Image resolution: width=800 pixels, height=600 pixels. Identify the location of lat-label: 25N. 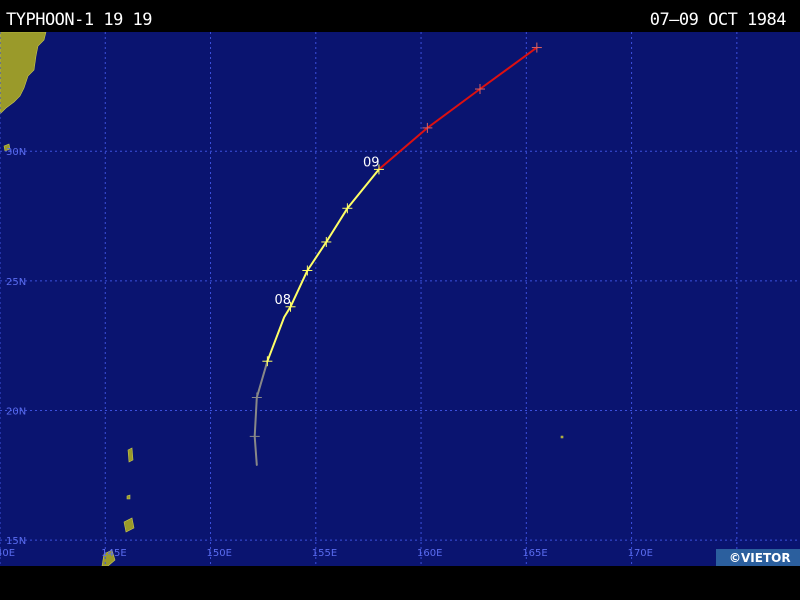
(16, 282).